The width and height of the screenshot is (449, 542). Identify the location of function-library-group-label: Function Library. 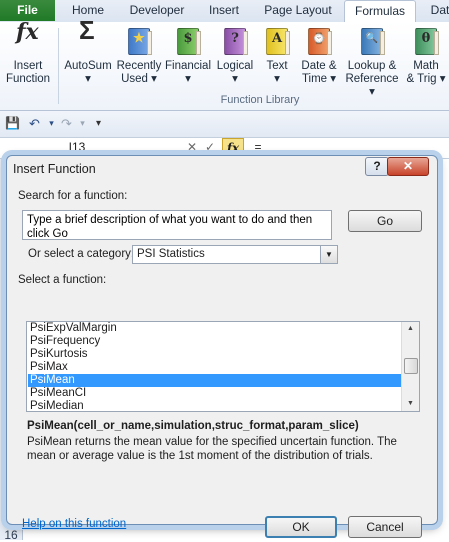
(260, 100).